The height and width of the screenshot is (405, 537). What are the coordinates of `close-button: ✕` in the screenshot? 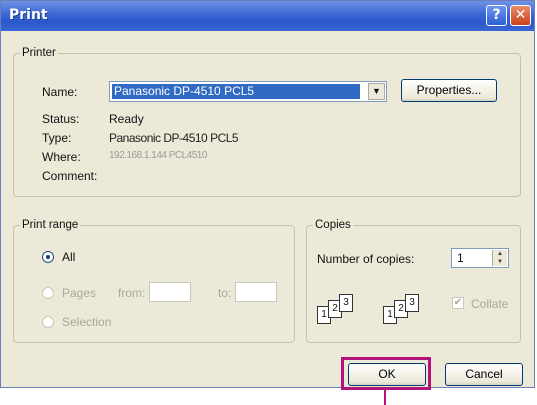 It's located at (520, 15).